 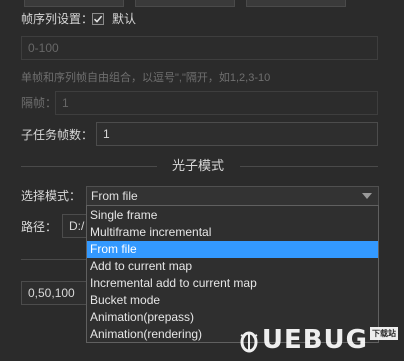 What do you see at coordinates (249, 342) in the screenshot?
I see `watermark-bug-icon` at bounding box center [249, 342].